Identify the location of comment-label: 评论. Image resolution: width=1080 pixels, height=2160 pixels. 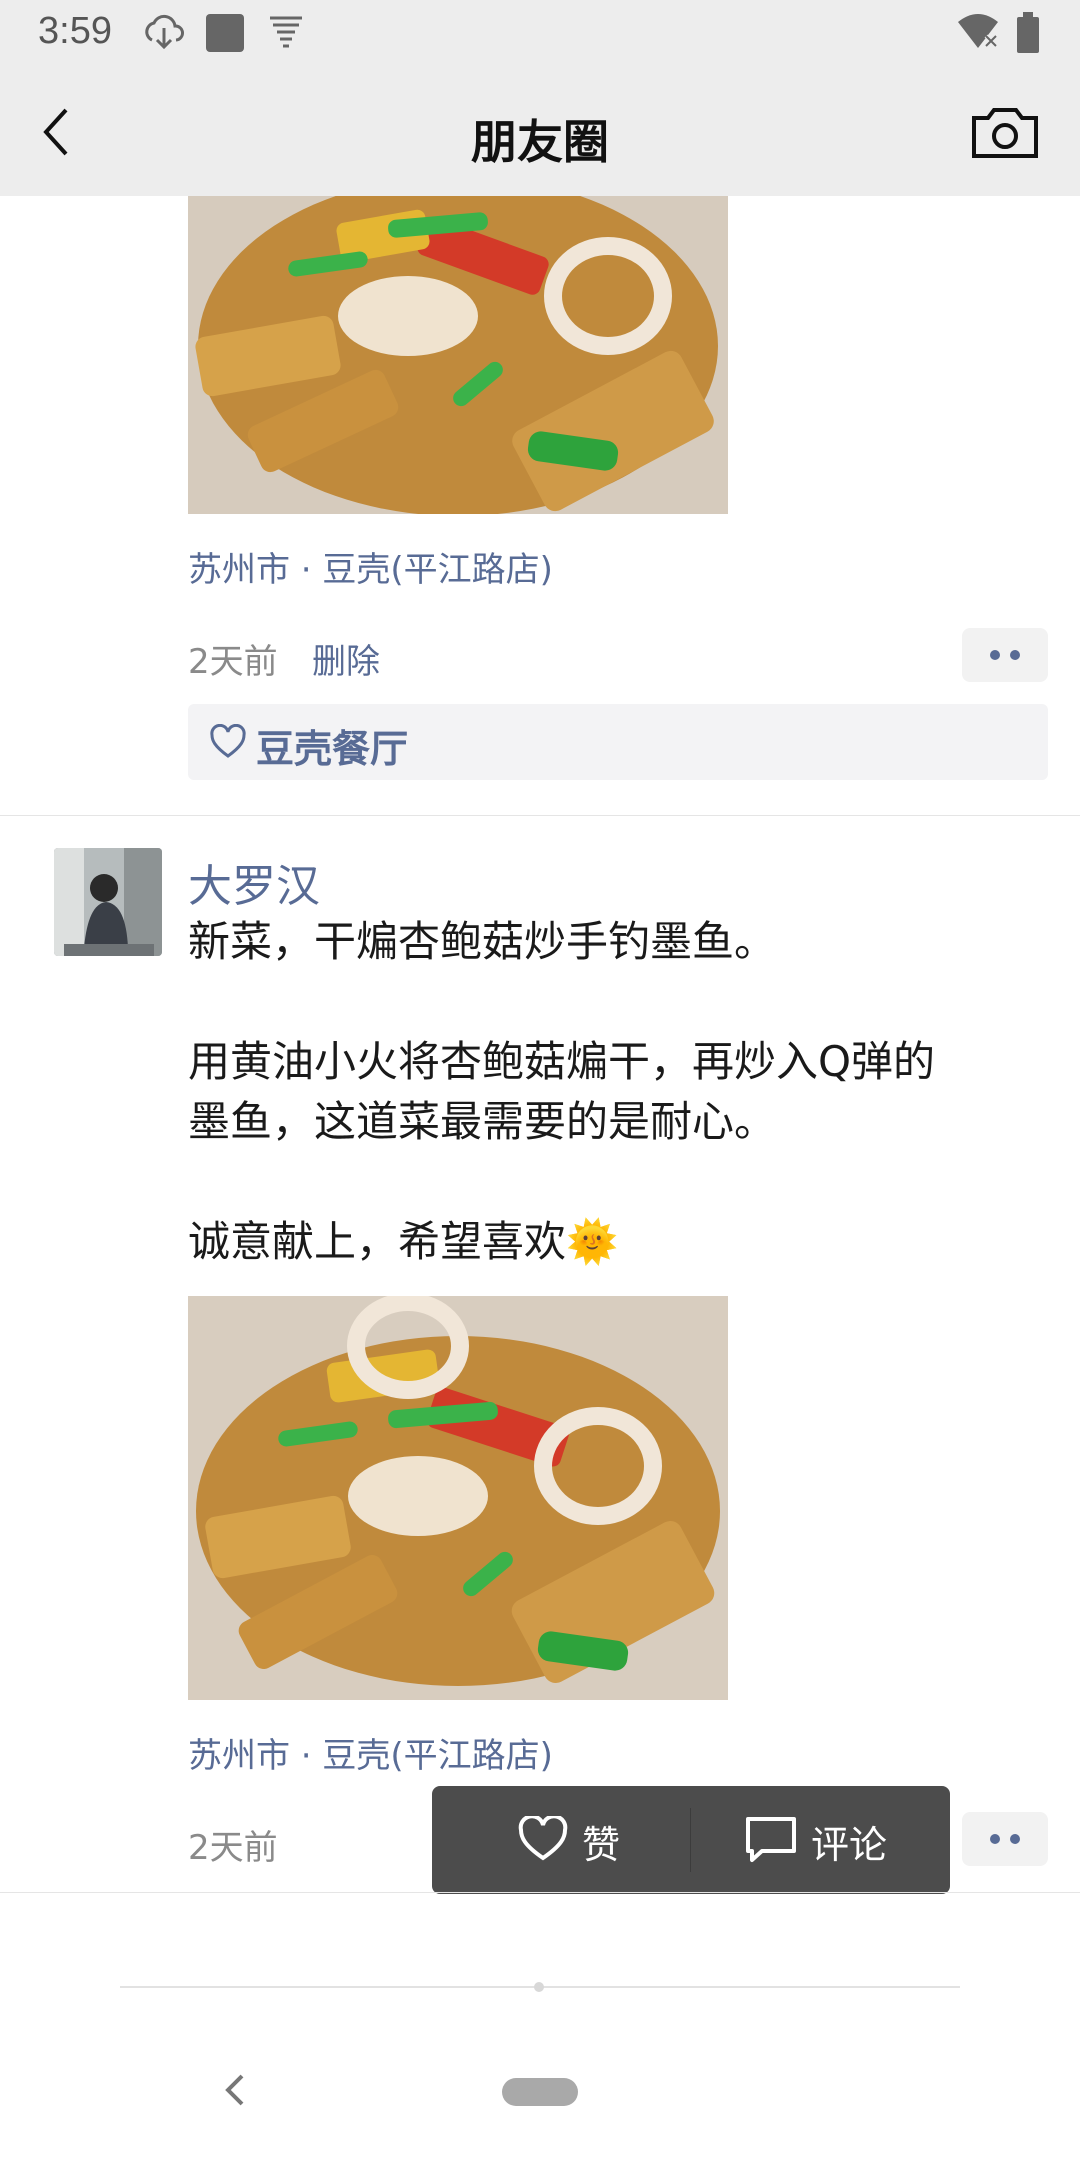
(849, 1845).